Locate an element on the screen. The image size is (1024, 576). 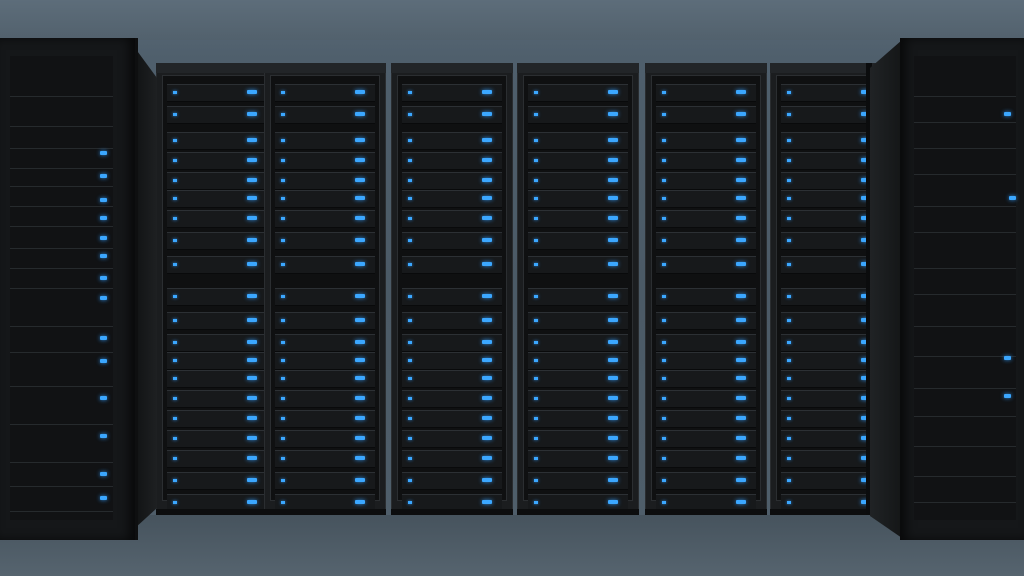
left-rack-side-panel is located at coordinates (146, 288).